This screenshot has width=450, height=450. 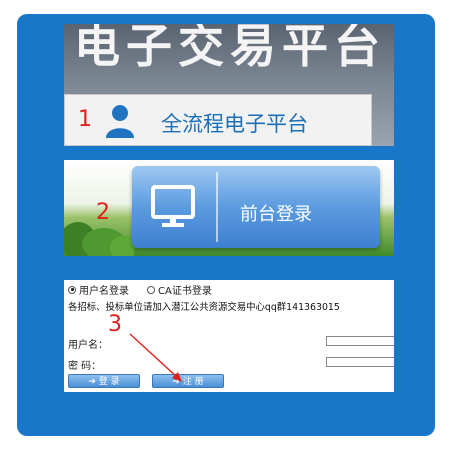 I want to click on front-login-label: 前台登录, so click(x=276, y=214).